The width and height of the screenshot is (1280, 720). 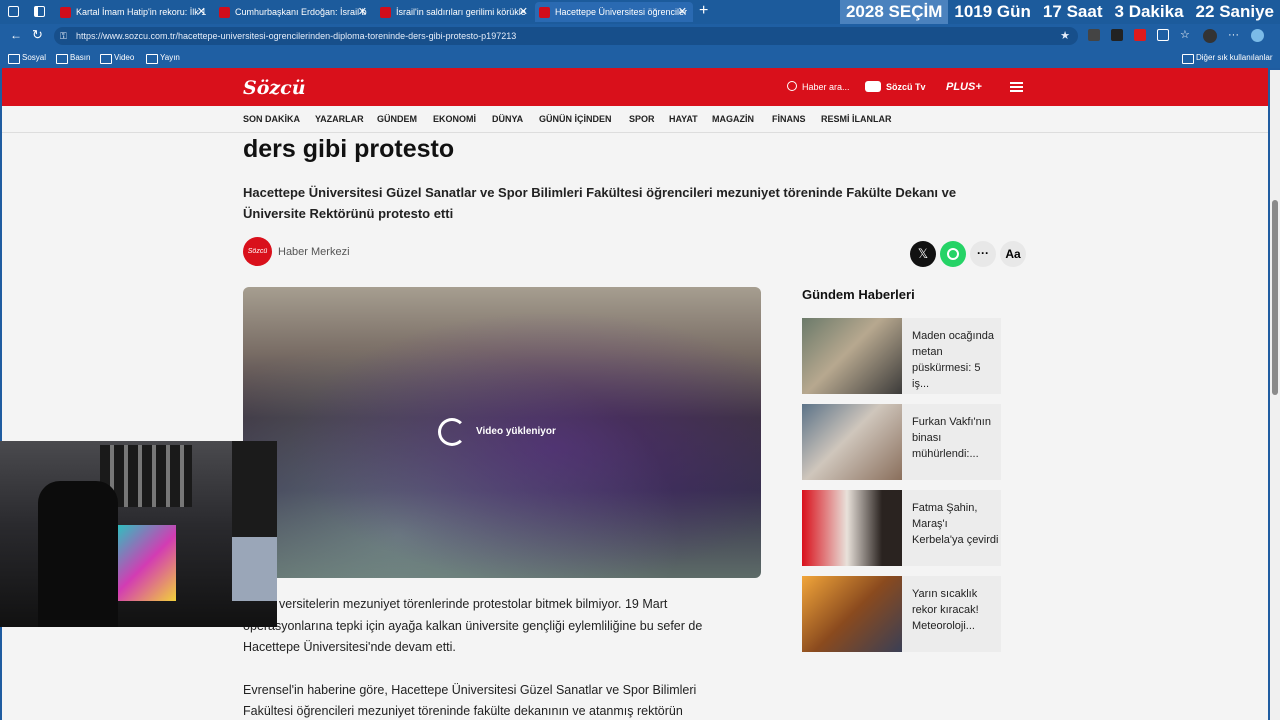 I want to click on bookmark-folder-basin: Basın, so click(x=73, y=58).